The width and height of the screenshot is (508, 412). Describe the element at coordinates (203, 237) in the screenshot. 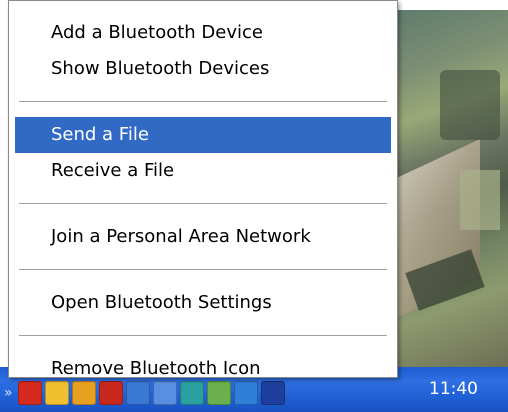

I see `menu-item-join-a-personal-area-network: Join a Personal Area Network` at that location.